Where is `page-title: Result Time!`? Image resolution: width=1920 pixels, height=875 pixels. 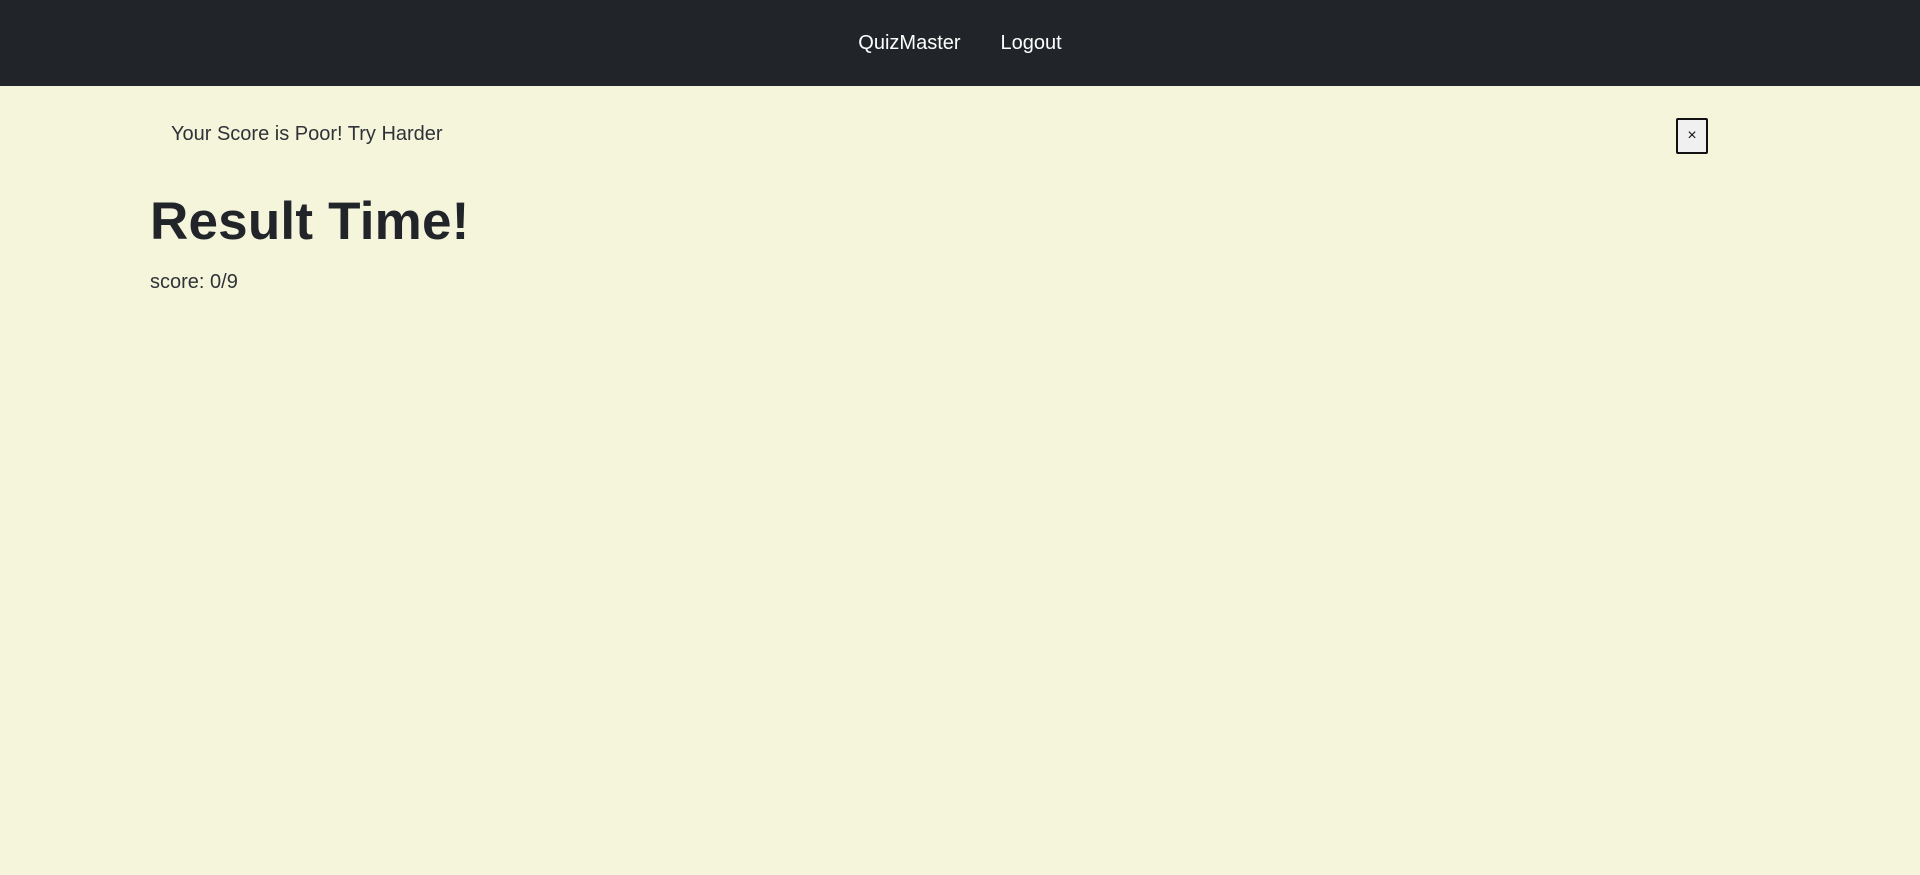
page-title: Result Time! is located at coordinates (310, 221).